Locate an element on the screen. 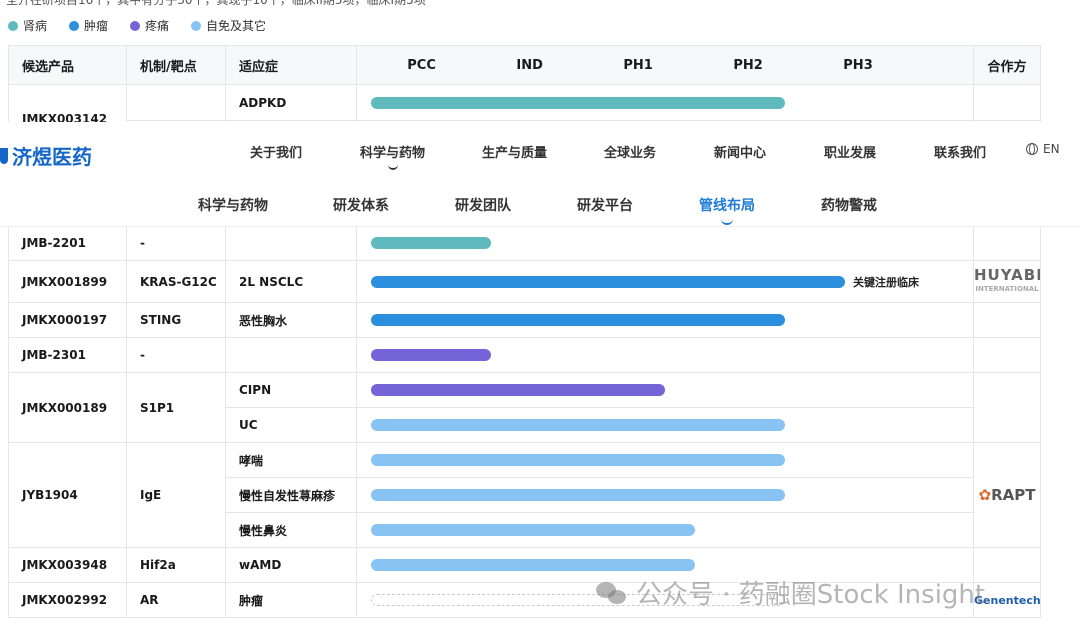 Image resolution: width=1080 pixels, height=636 pixels. cell-product: JMKX003948 is located at coordinates (67, 565).